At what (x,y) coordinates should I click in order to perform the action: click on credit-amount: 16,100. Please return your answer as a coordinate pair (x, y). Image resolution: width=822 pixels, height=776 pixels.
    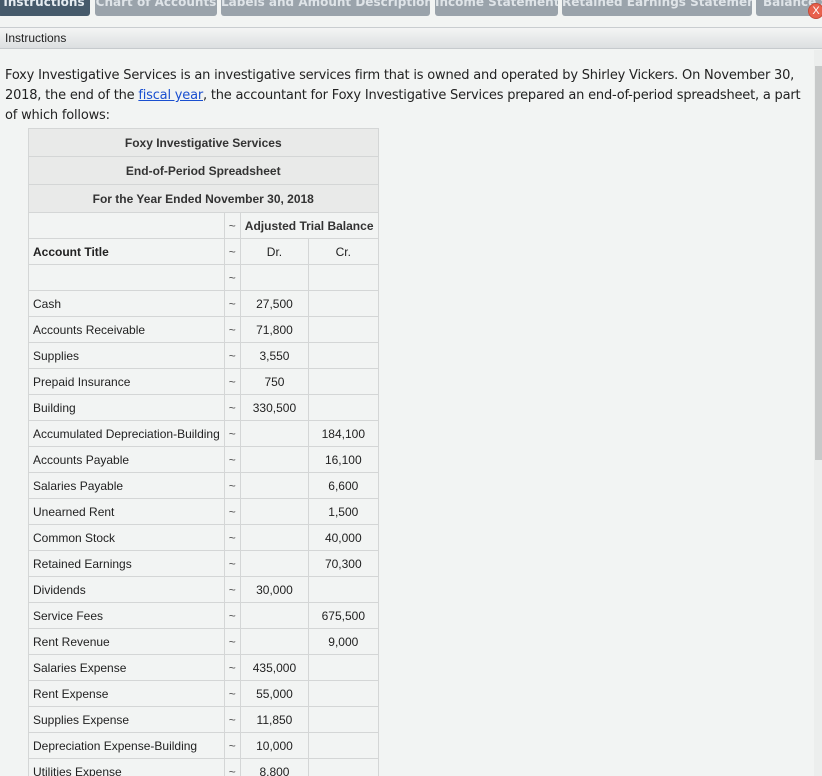
    Looking at the image, I should click on (343, 459).